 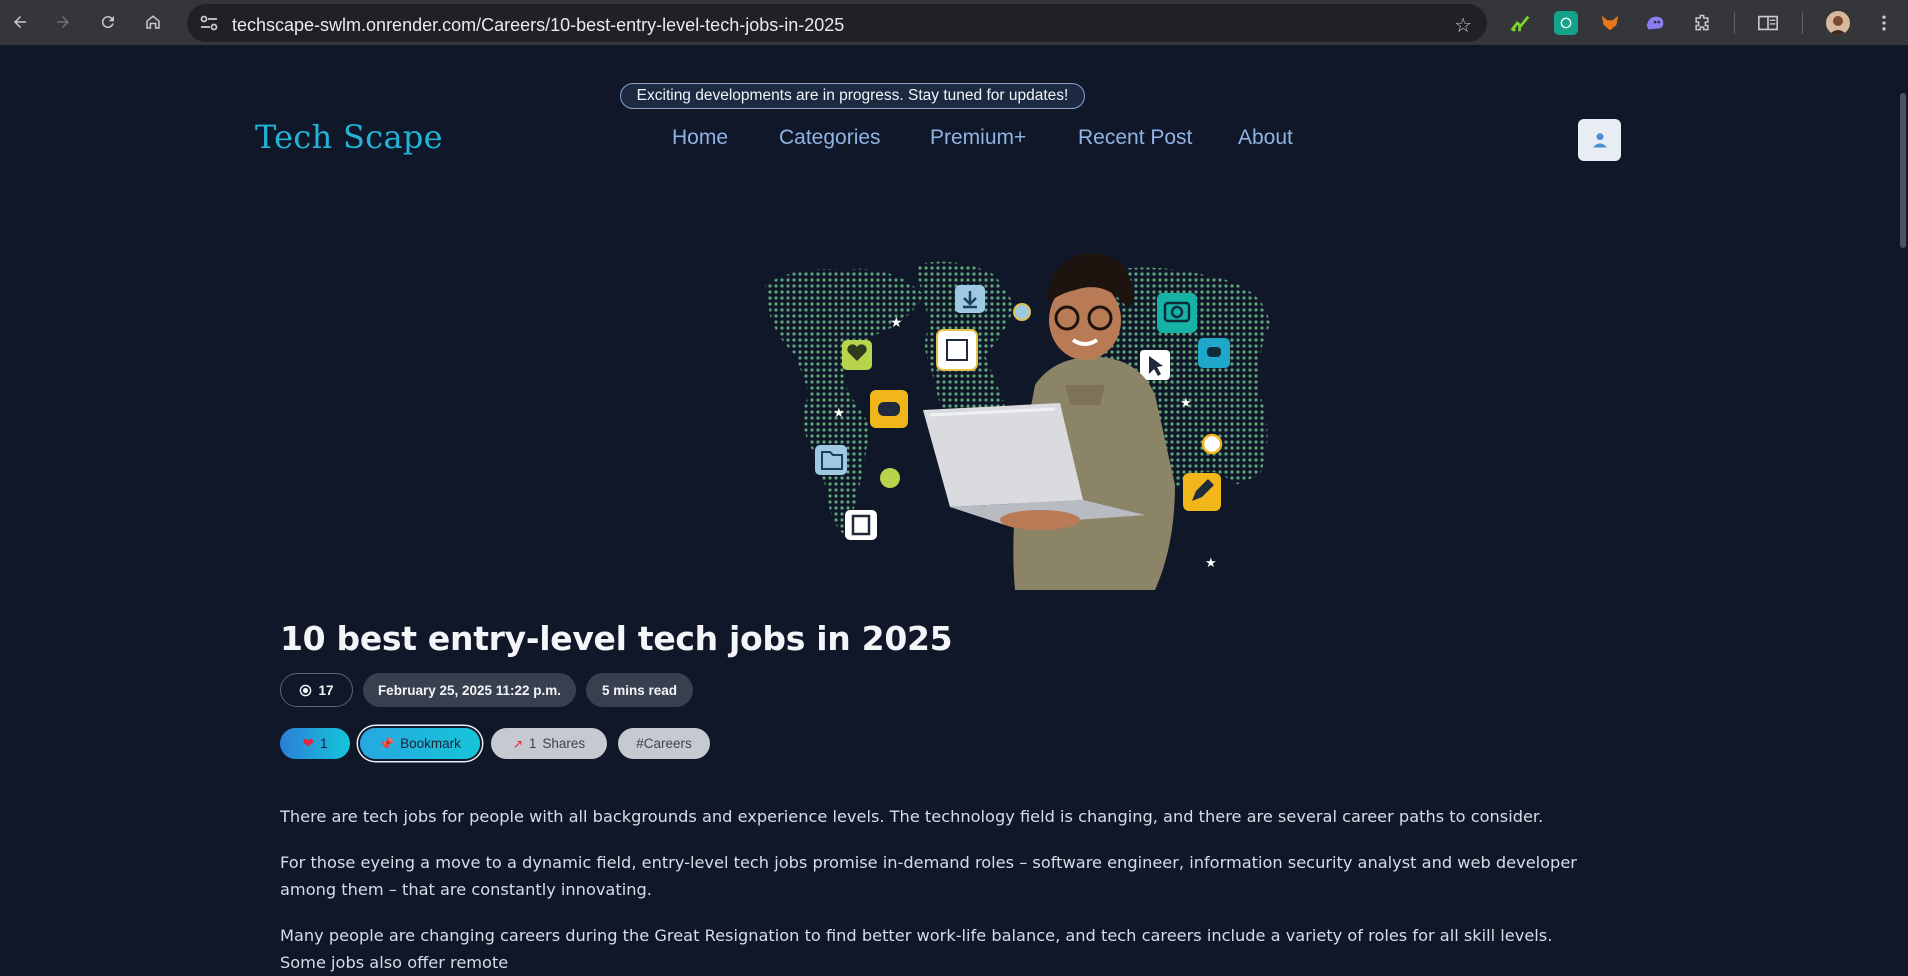 I want to click on like-button: ❤ 1, so click(x=315, y=743).